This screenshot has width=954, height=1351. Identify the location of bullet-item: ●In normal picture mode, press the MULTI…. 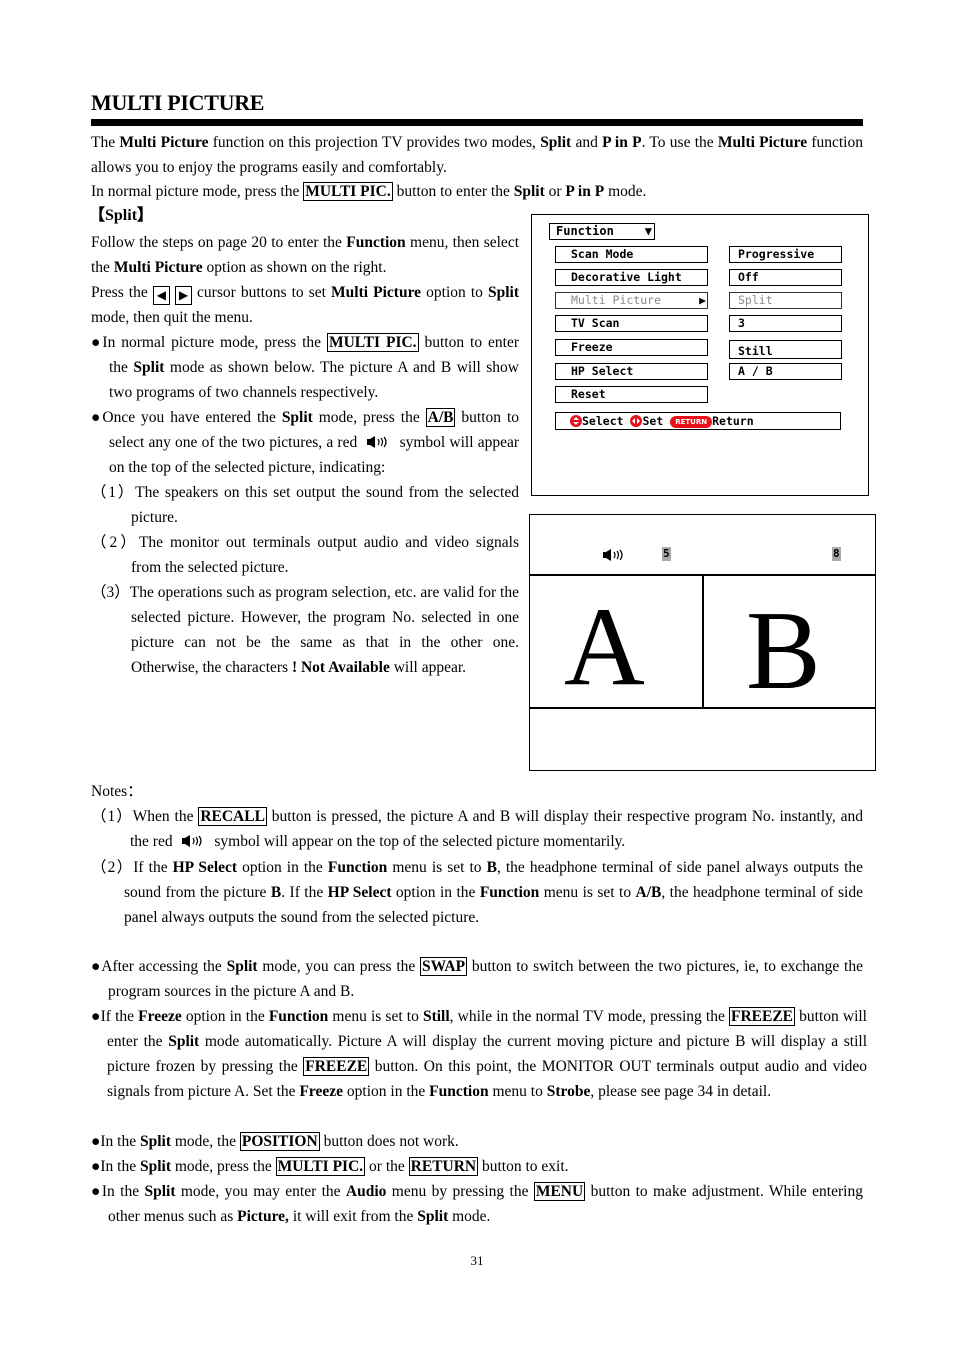
(305, 367).